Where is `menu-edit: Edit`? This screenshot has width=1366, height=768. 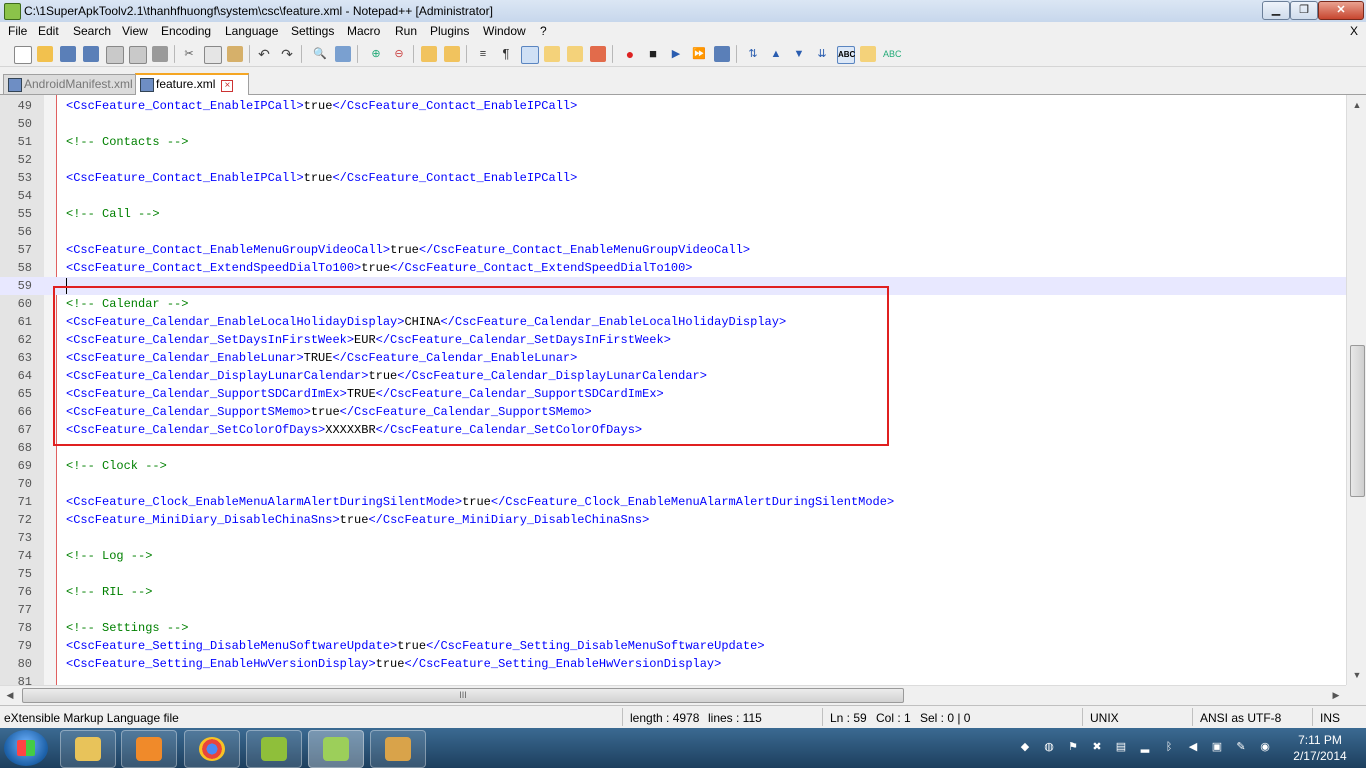
menu-edit: Edit is located at coordinates (48, 31).